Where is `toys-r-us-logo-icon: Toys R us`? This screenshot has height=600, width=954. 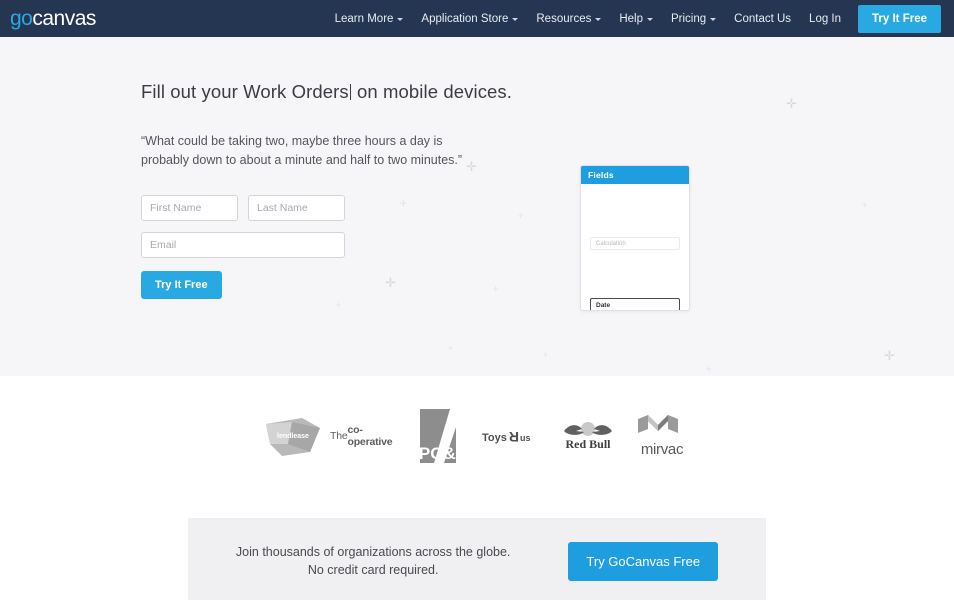 toys-r-us-logo-icon: Toys R us is located at coordinates (506, 437).